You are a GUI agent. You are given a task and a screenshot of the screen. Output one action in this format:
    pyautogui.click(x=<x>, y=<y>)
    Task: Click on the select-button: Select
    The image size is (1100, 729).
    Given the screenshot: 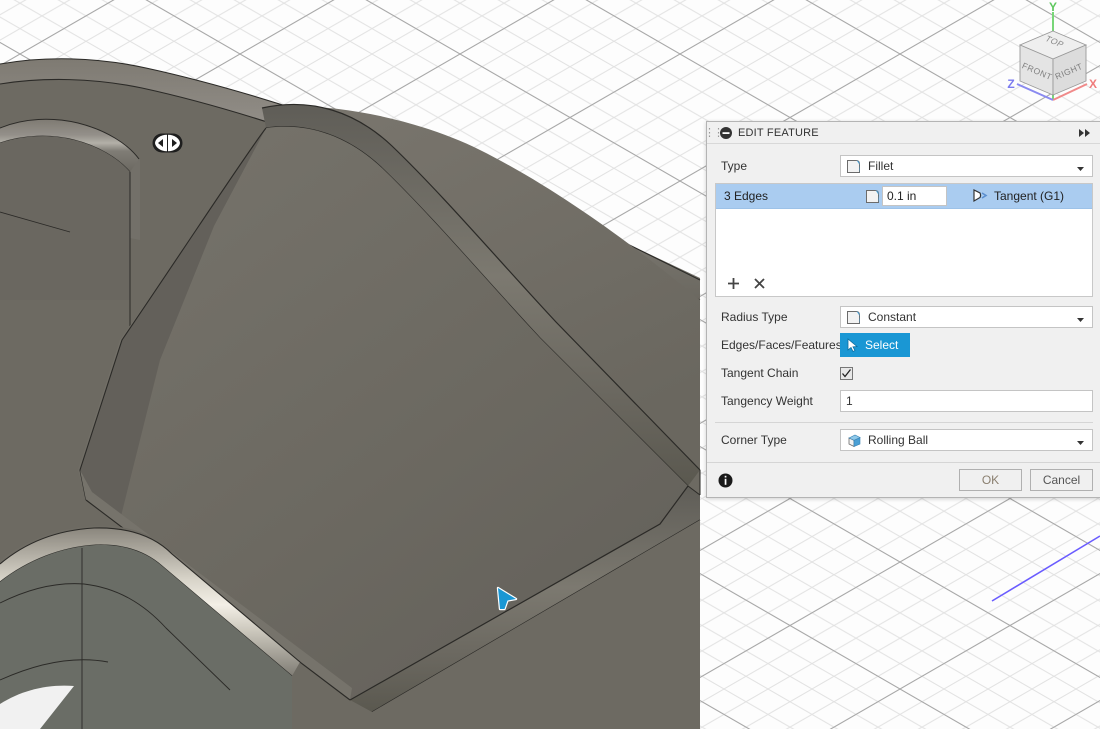 What is the action you would take?
    pyautogui.click(x=875, y=345)
    